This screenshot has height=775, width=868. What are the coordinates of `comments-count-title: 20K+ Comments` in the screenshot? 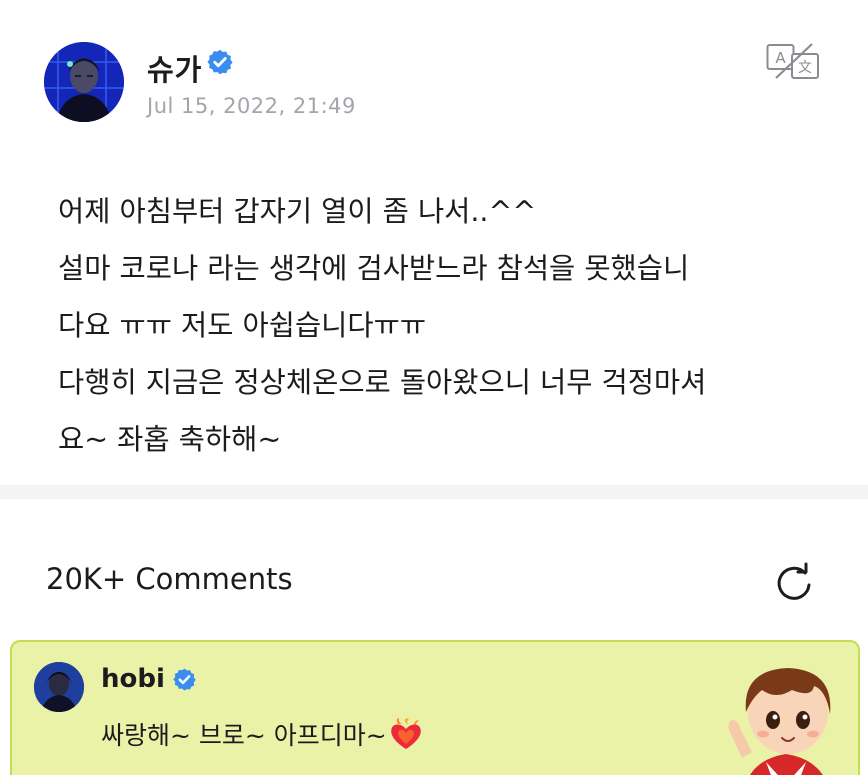 It's located at (169, 579).